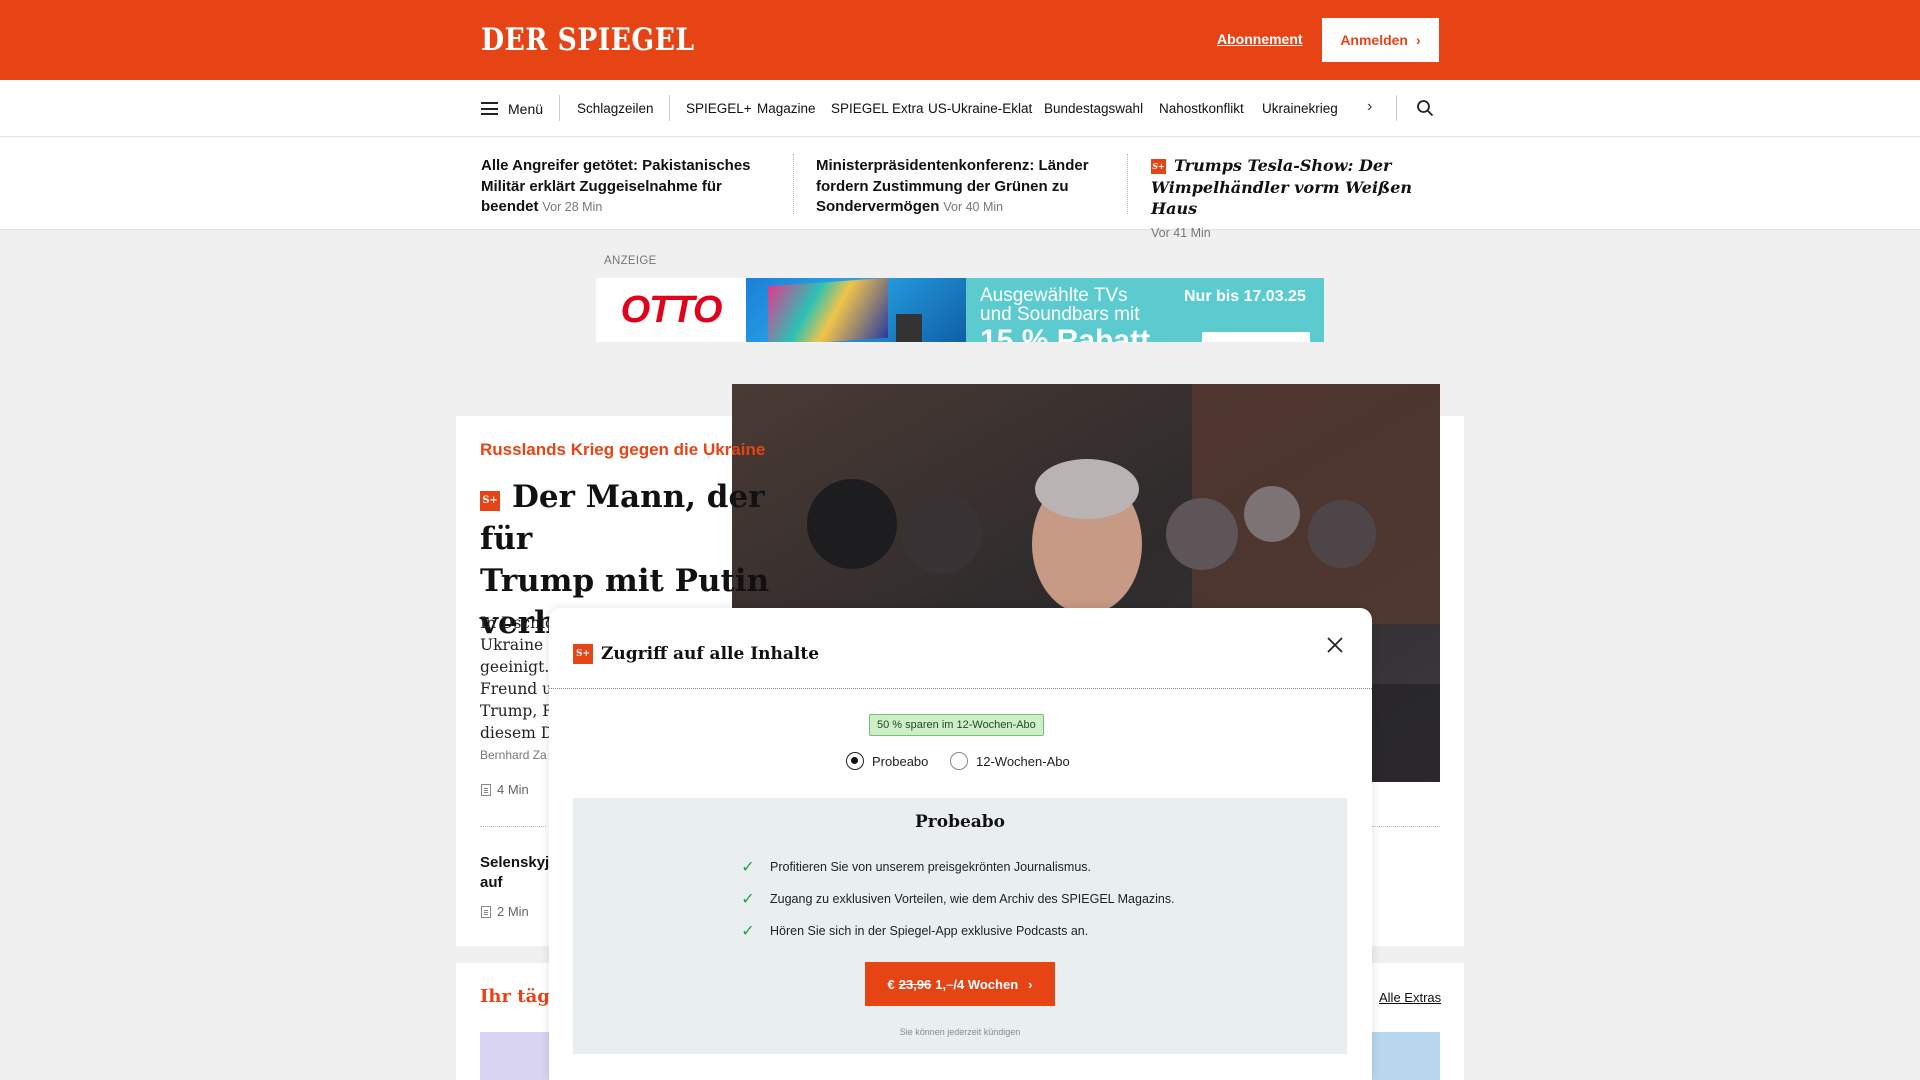 This screenshot has width=1920, height=1080. Describe the element at coordinates (572, 207) in the screenshot. I see `headline-time: Vor 28 Min` at that location.